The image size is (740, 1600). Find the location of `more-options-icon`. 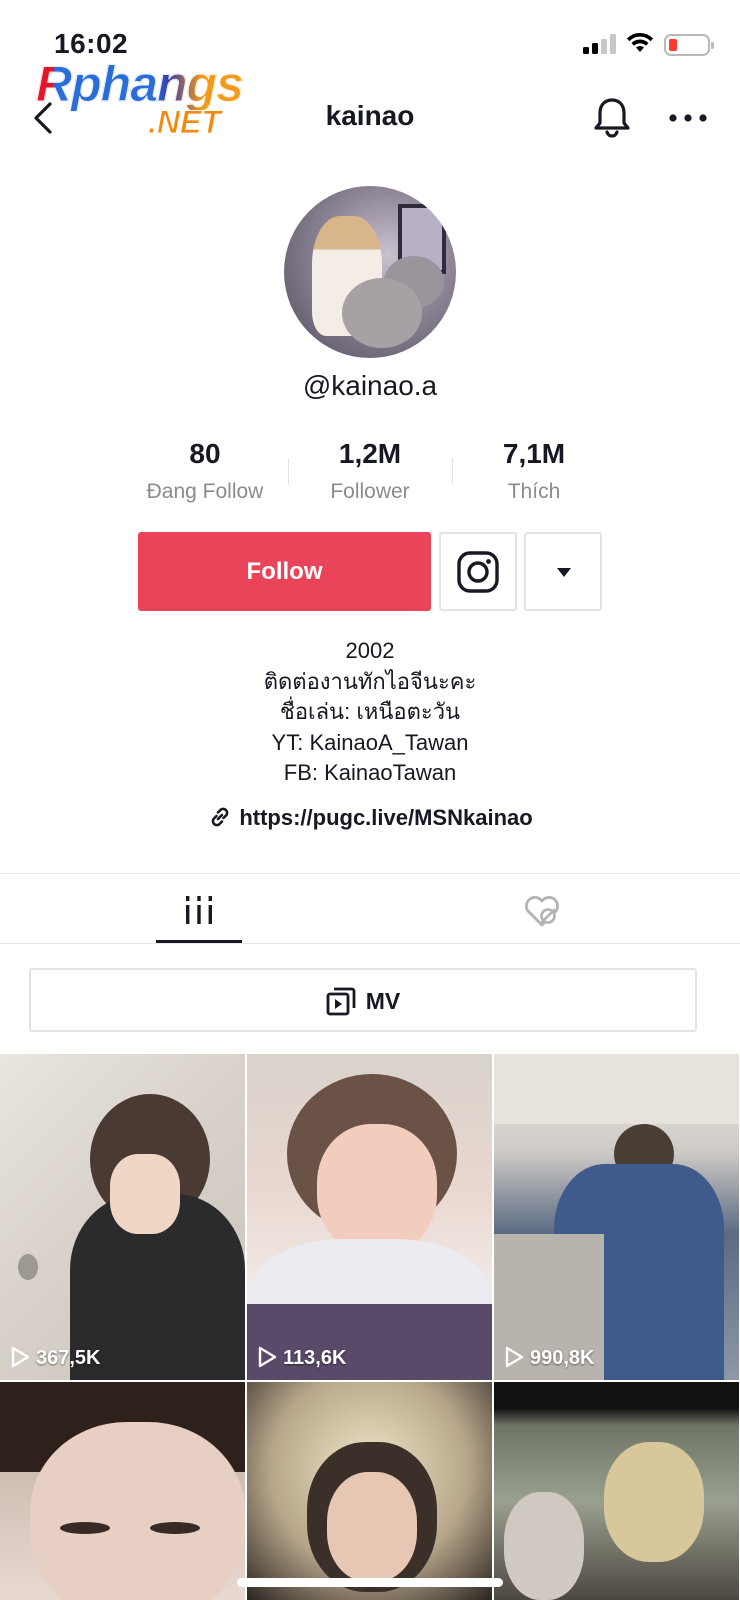

more-options-icon is located at coordinates (688, 118).